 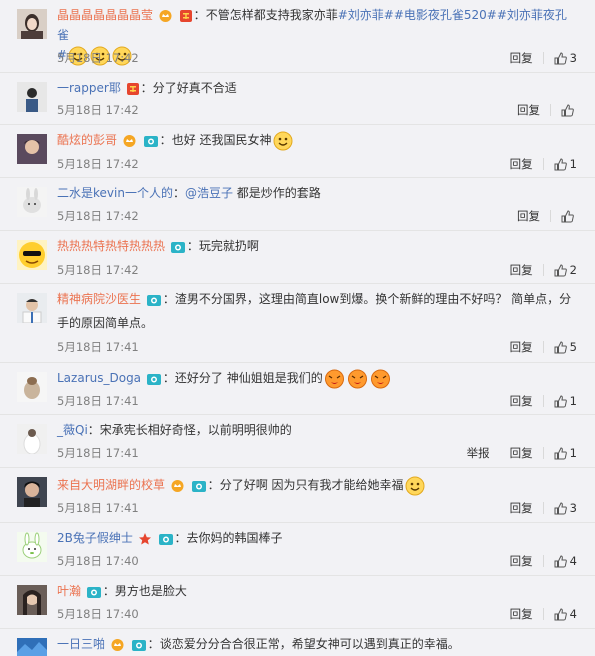 What do you see at coordinates (145, 539) in the screenshot?
I see `star-badge-icon` at bounding box center [145, 539].